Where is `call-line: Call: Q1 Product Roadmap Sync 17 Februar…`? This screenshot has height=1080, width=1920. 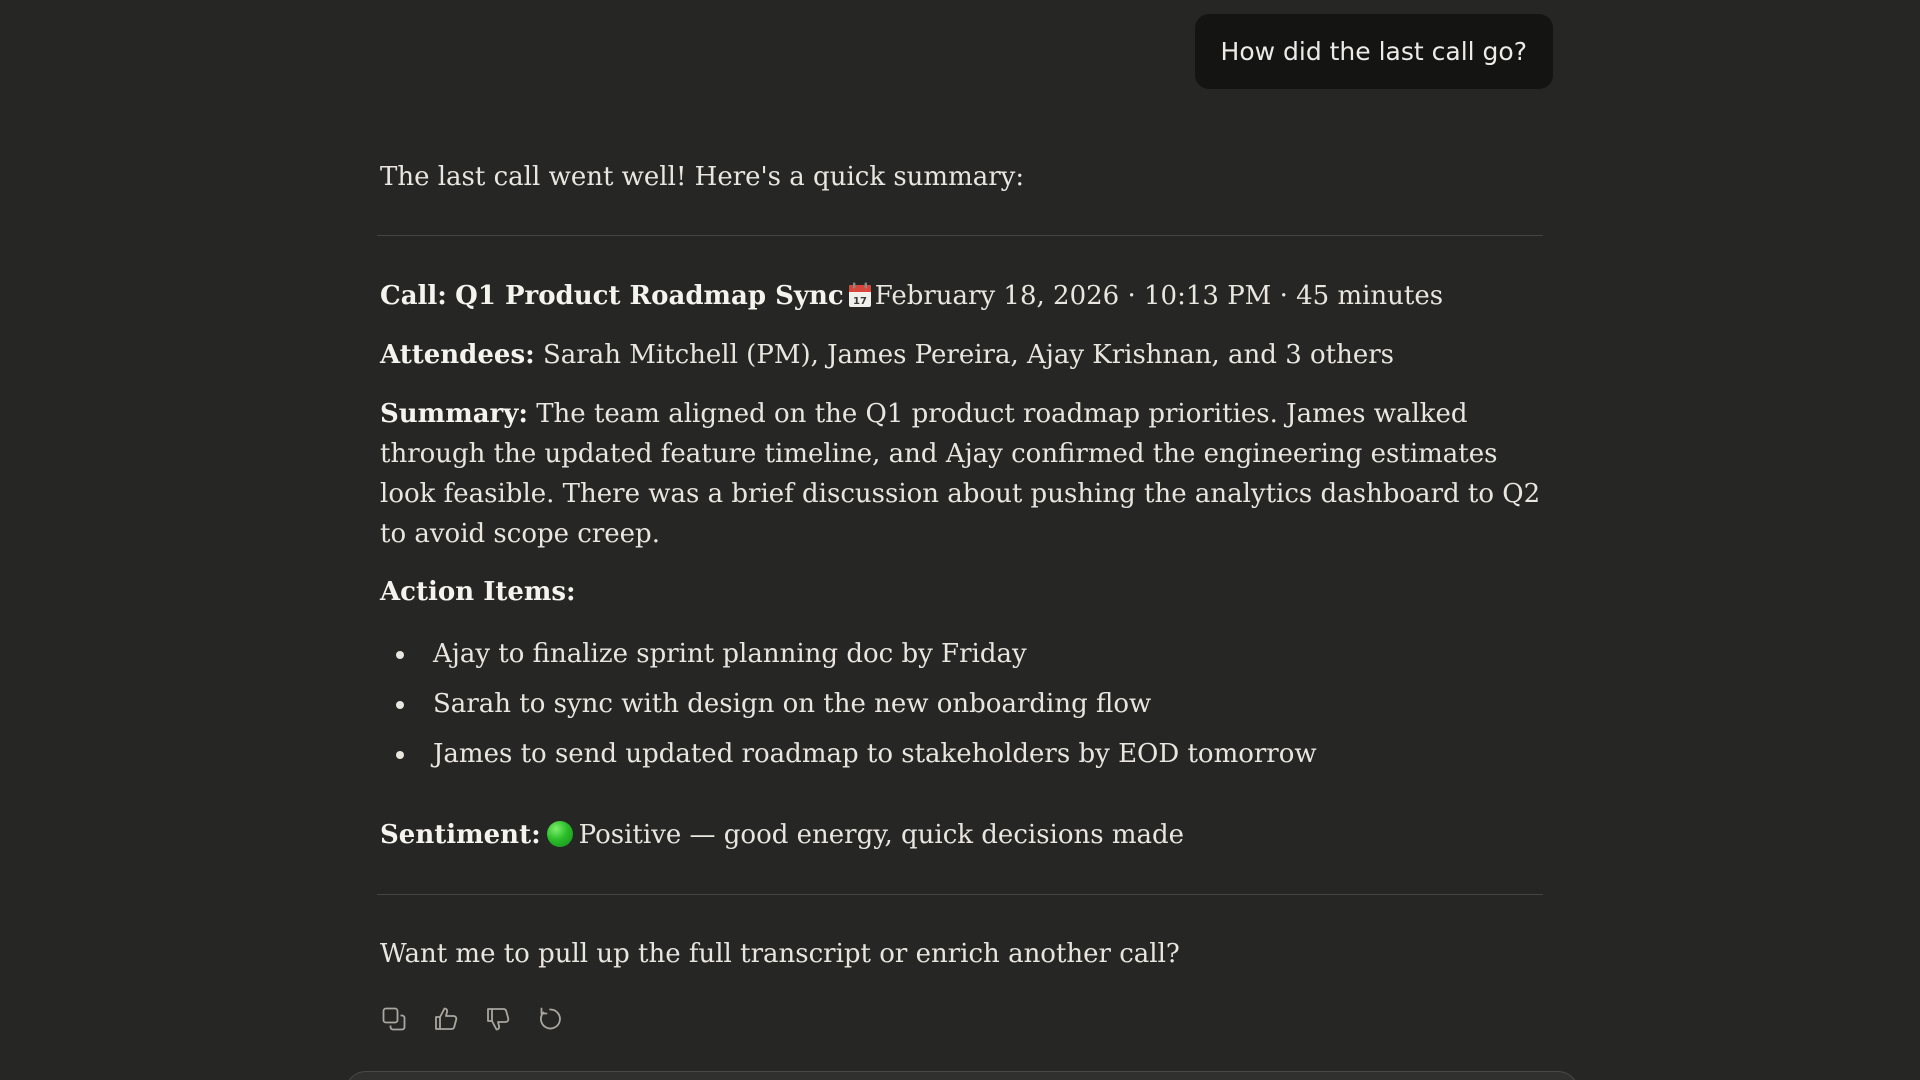
call-line: Call: Q1 Product Roadmap Sync 17 Februar… is located at coordinates (965, 296).